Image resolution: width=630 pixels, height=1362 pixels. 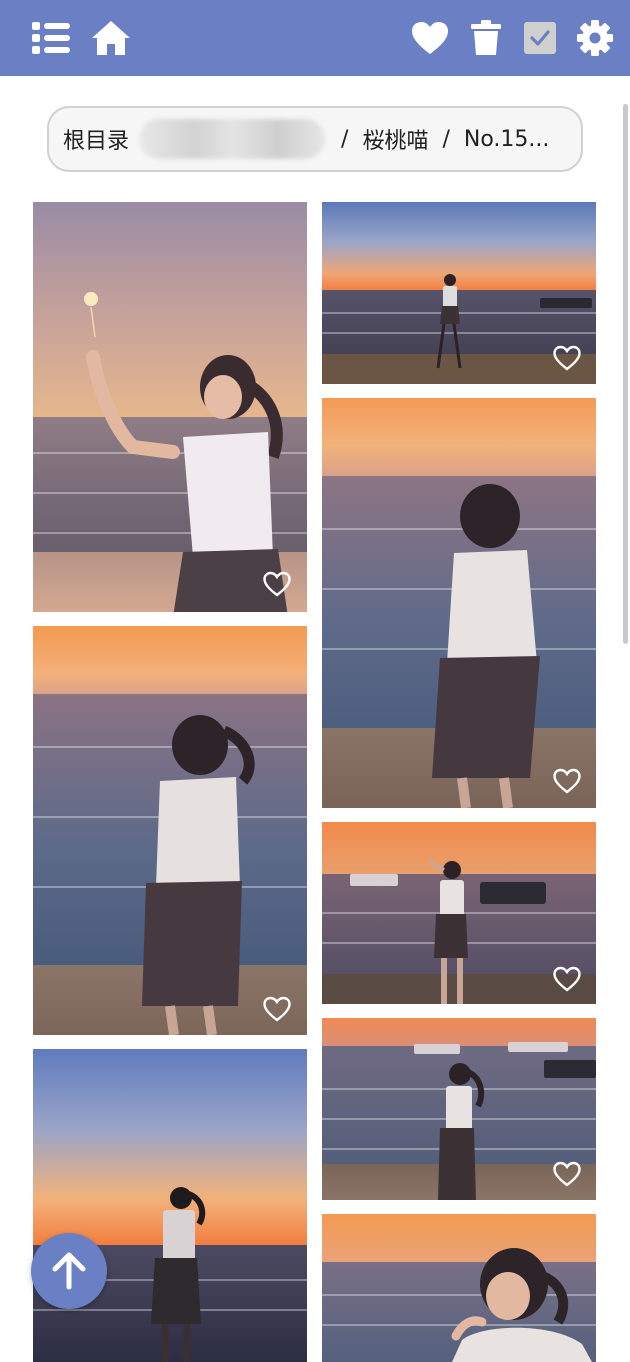 I want to click on page-scrollbar, so click(x=625, y=374).